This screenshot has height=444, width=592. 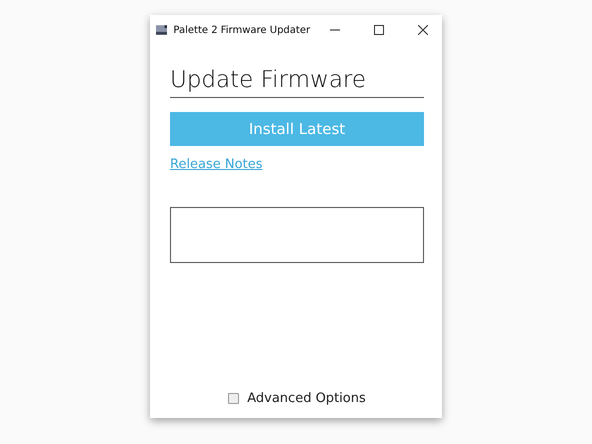 What do you see at coordinates (162, 30) in the screenshot?
I see `app-icon` at bounding box center [162, 30].